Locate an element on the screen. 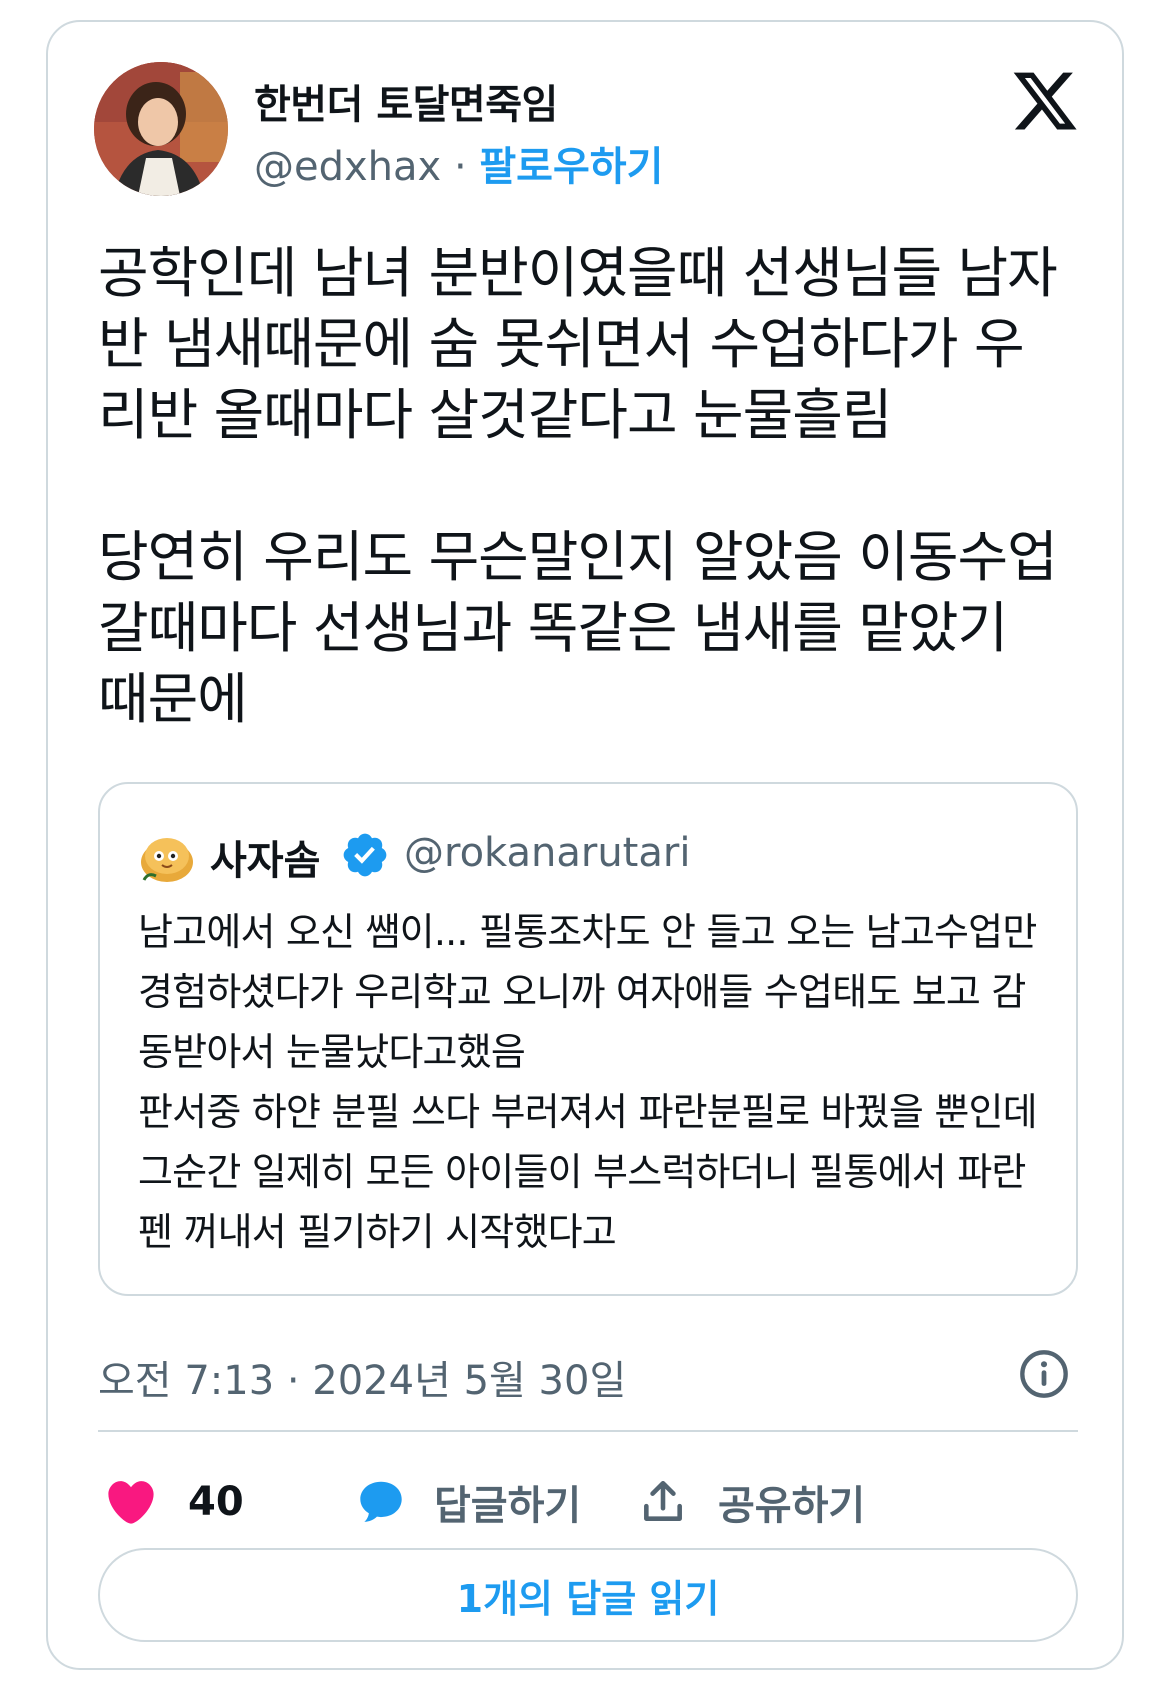 The height and width of the screenshot is (1684, 1170). x-logo-icon is located at coordinates (1045, 101).